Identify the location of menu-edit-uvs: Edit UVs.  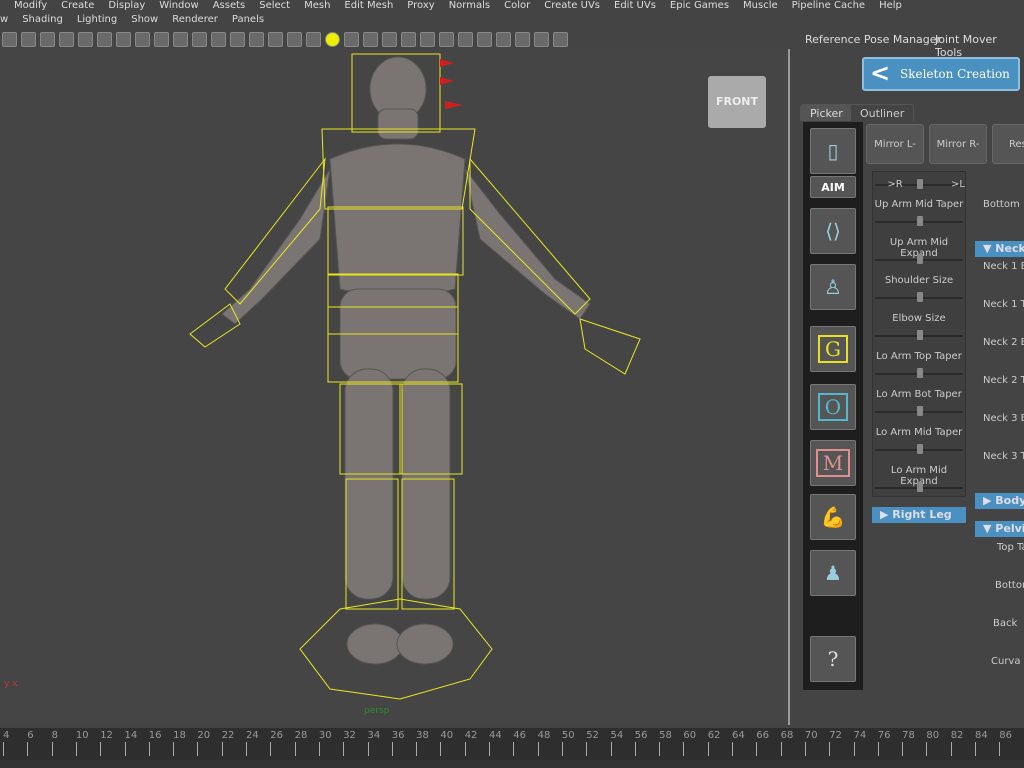
(635, 6).